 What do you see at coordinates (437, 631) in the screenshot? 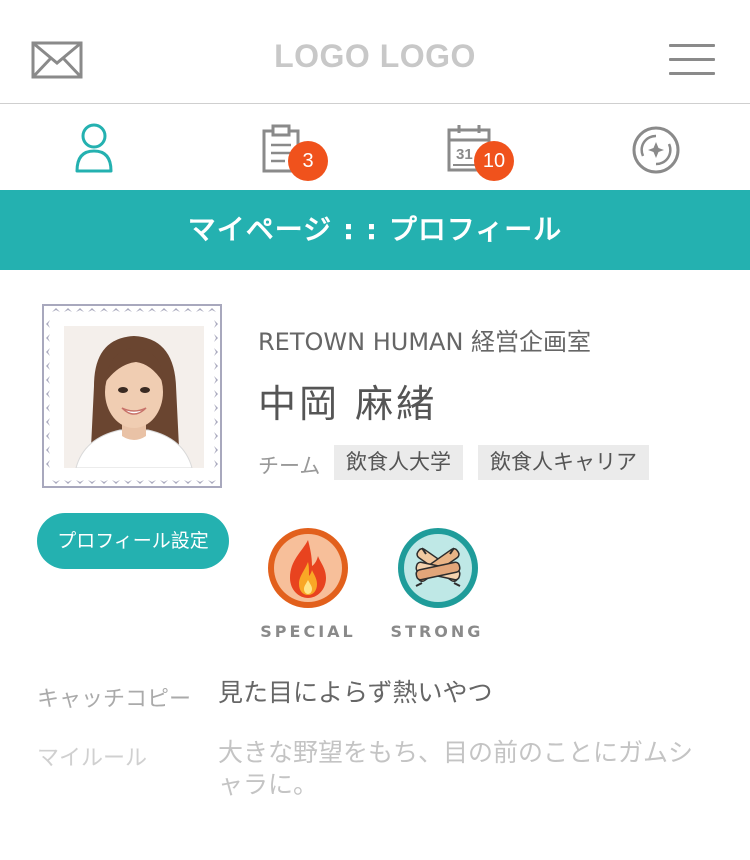
I see `badge-label-strong: STRONG` at bounding box center [437, 631].